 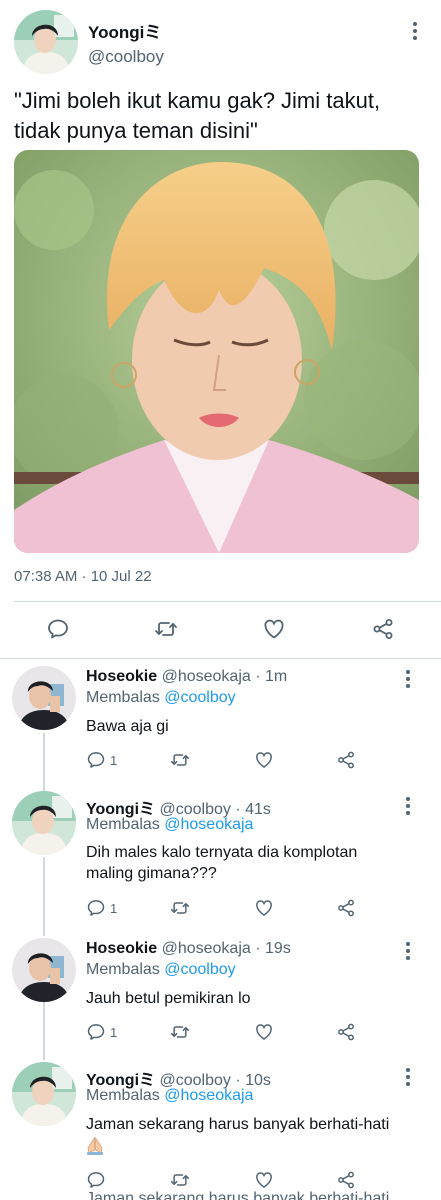 What do you see at coordinates (220, 629) in the screenshot?
I see `tweet-actions` at bounding box center [220, 629].